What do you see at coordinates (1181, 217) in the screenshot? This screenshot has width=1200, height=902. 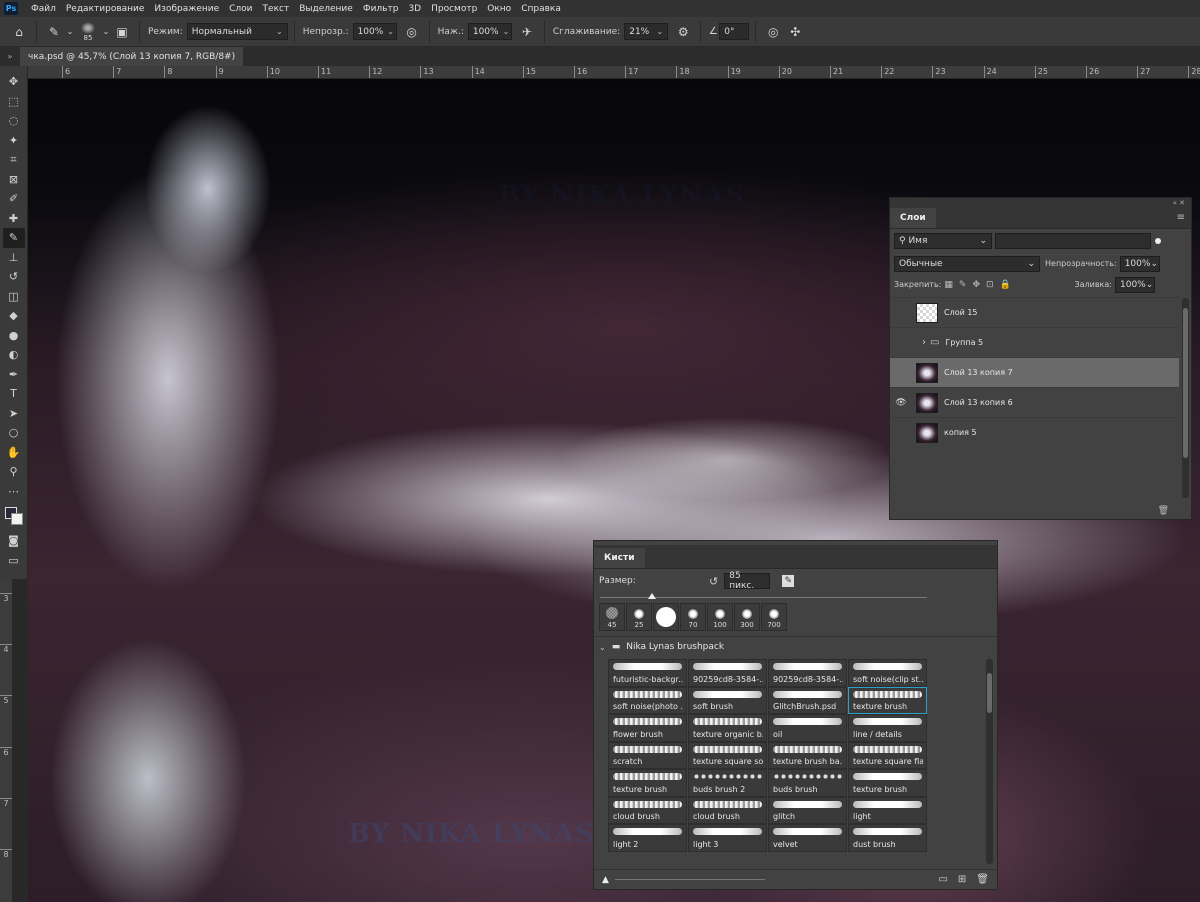 I see `panel-menu-icon: ≡` at bounding box center [1181, 217].